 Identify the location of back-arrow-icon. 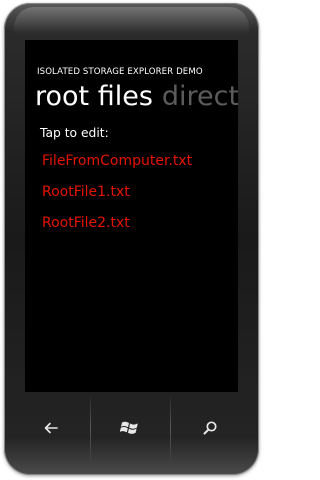
(51, 428).